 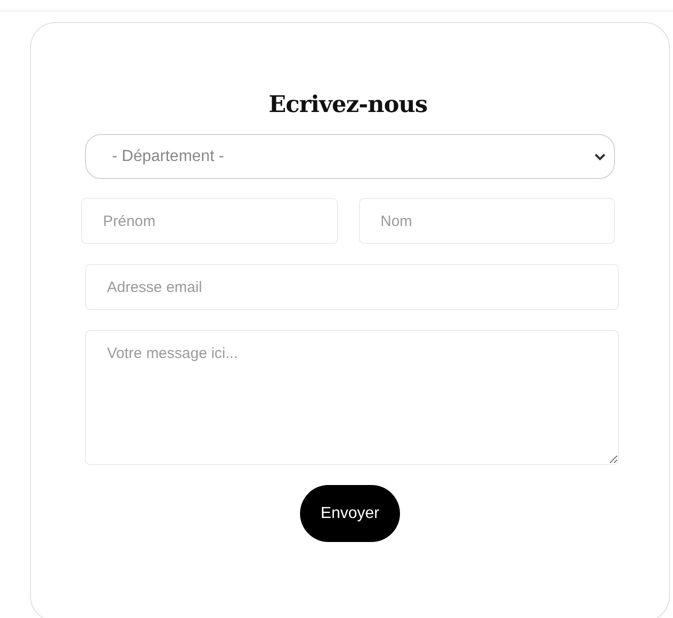 I want to click on last-name-field: Nom, so click(x=486, y=221).